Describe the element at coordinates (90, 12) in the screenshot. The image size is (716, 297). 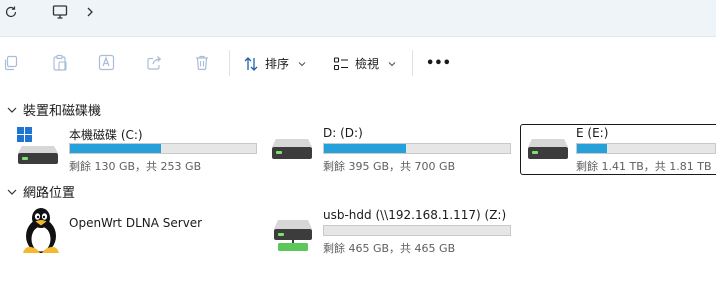
I see `chevron-right-icon` at that location.